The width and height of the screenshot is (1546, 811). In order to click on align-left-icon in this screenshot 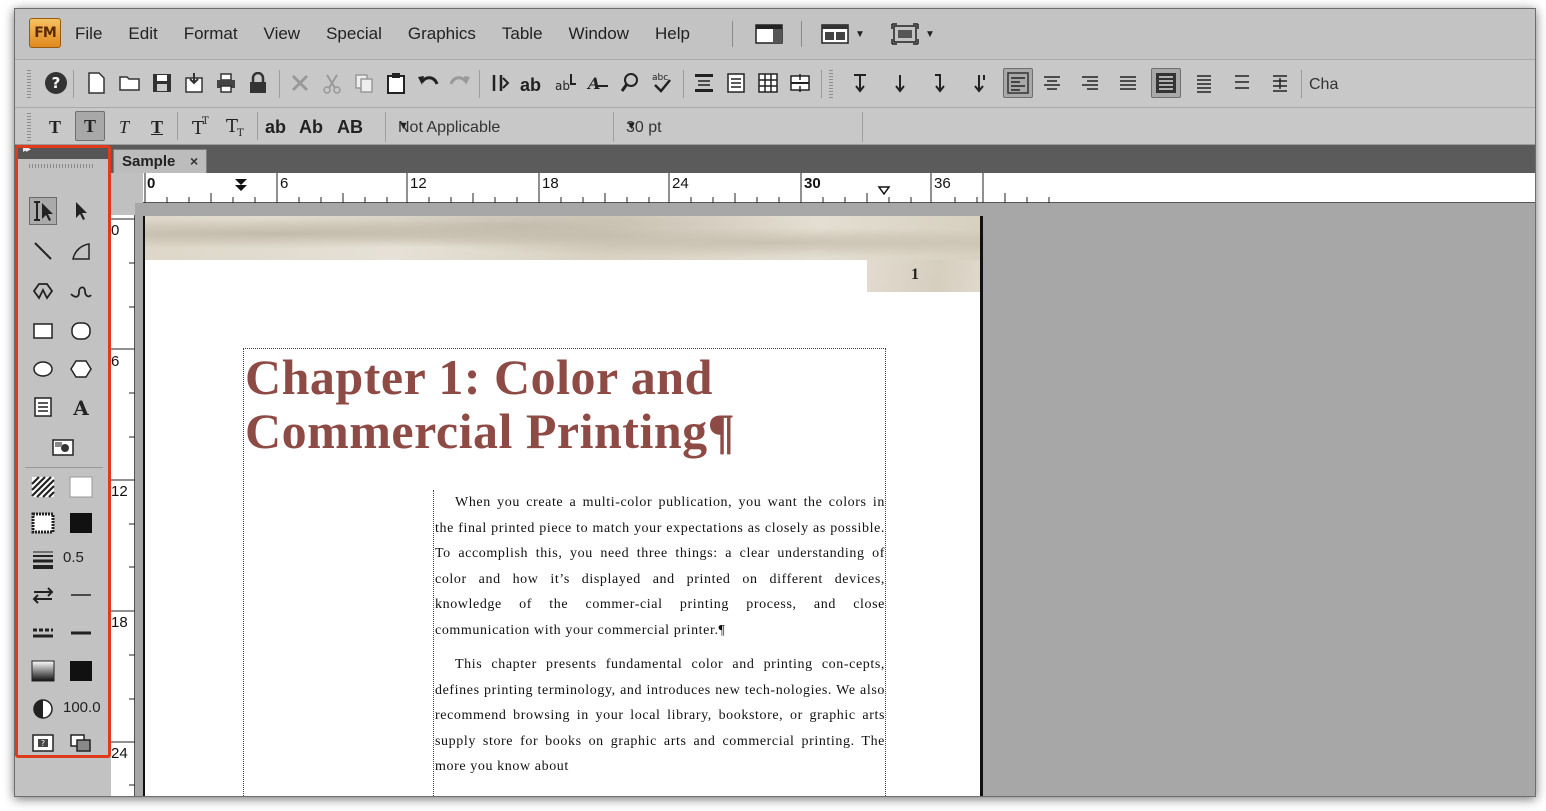, I will do `click(1018, 83)`.